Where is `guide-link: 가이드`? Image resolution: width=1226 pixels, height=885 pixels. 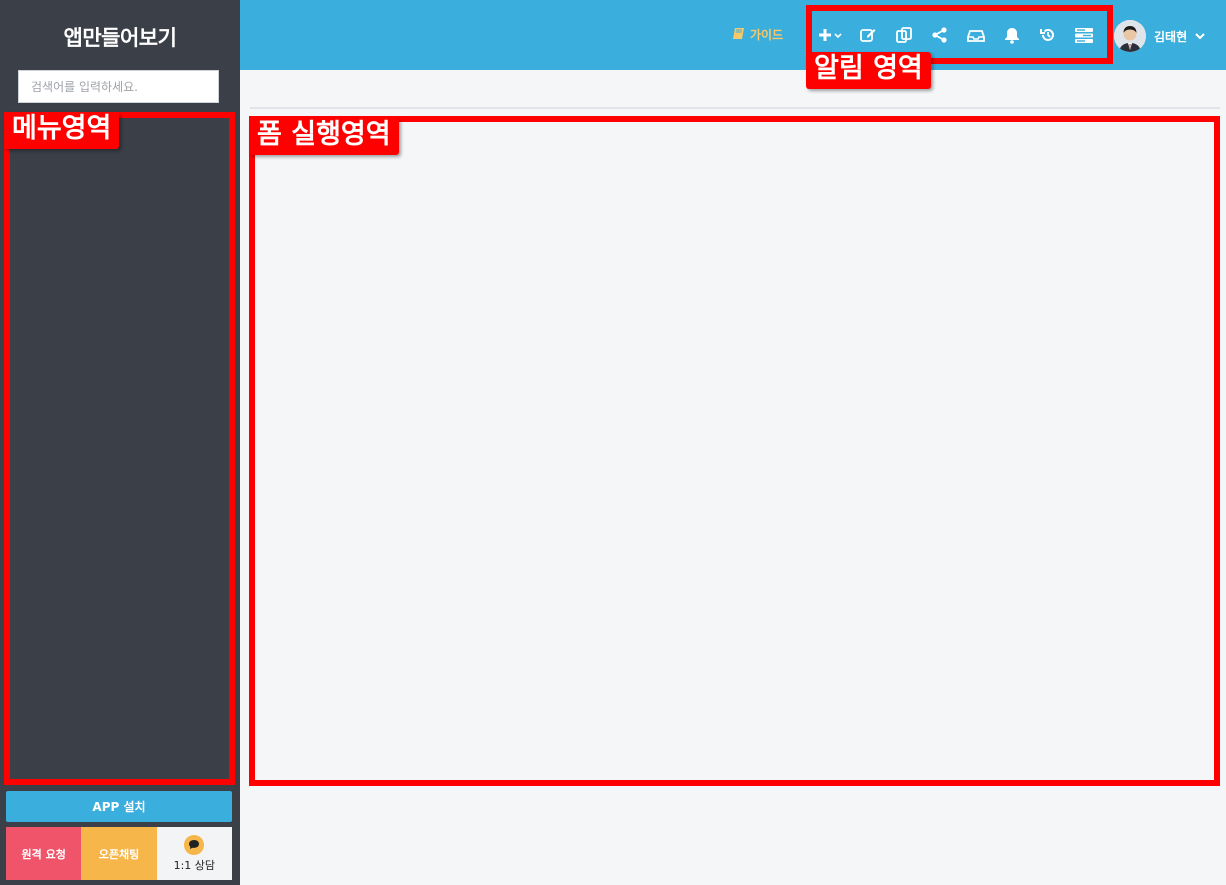 guide-link: 가이드 is located at coordinates (757, 34).